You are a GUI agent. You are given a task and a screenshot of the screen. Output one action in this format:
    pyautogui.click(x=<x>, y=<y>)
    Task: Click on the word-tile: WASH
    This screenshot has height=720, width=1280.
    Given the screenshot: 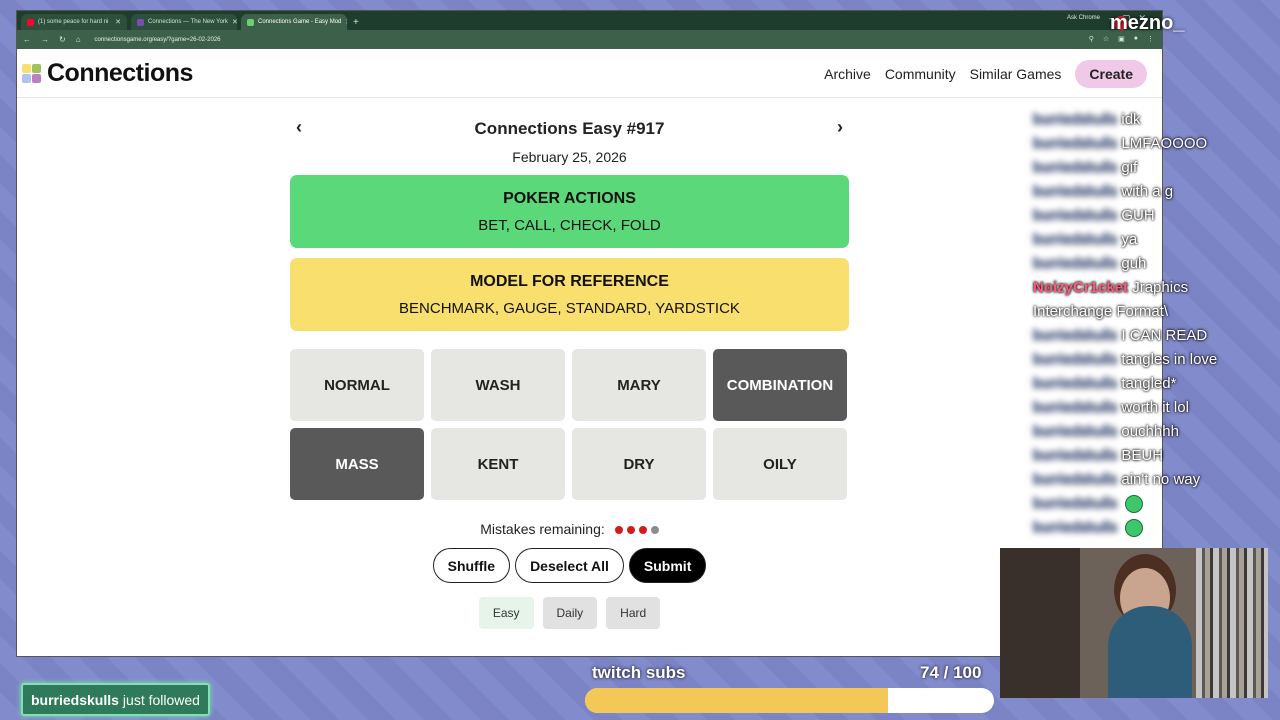 What is the action you would take?
    pyautogui.click(x=498, y=385)
    